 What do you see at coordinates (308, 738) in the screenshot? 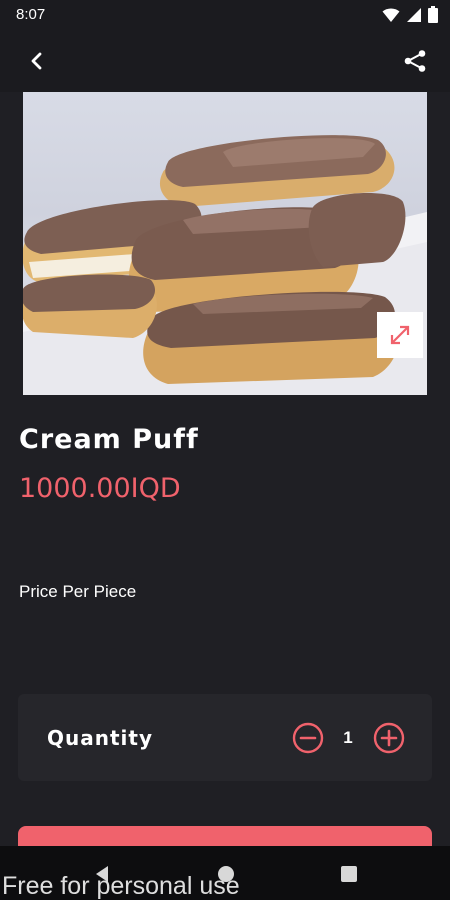
I see `minus-circle-icon` at bounding box center [308, 738].